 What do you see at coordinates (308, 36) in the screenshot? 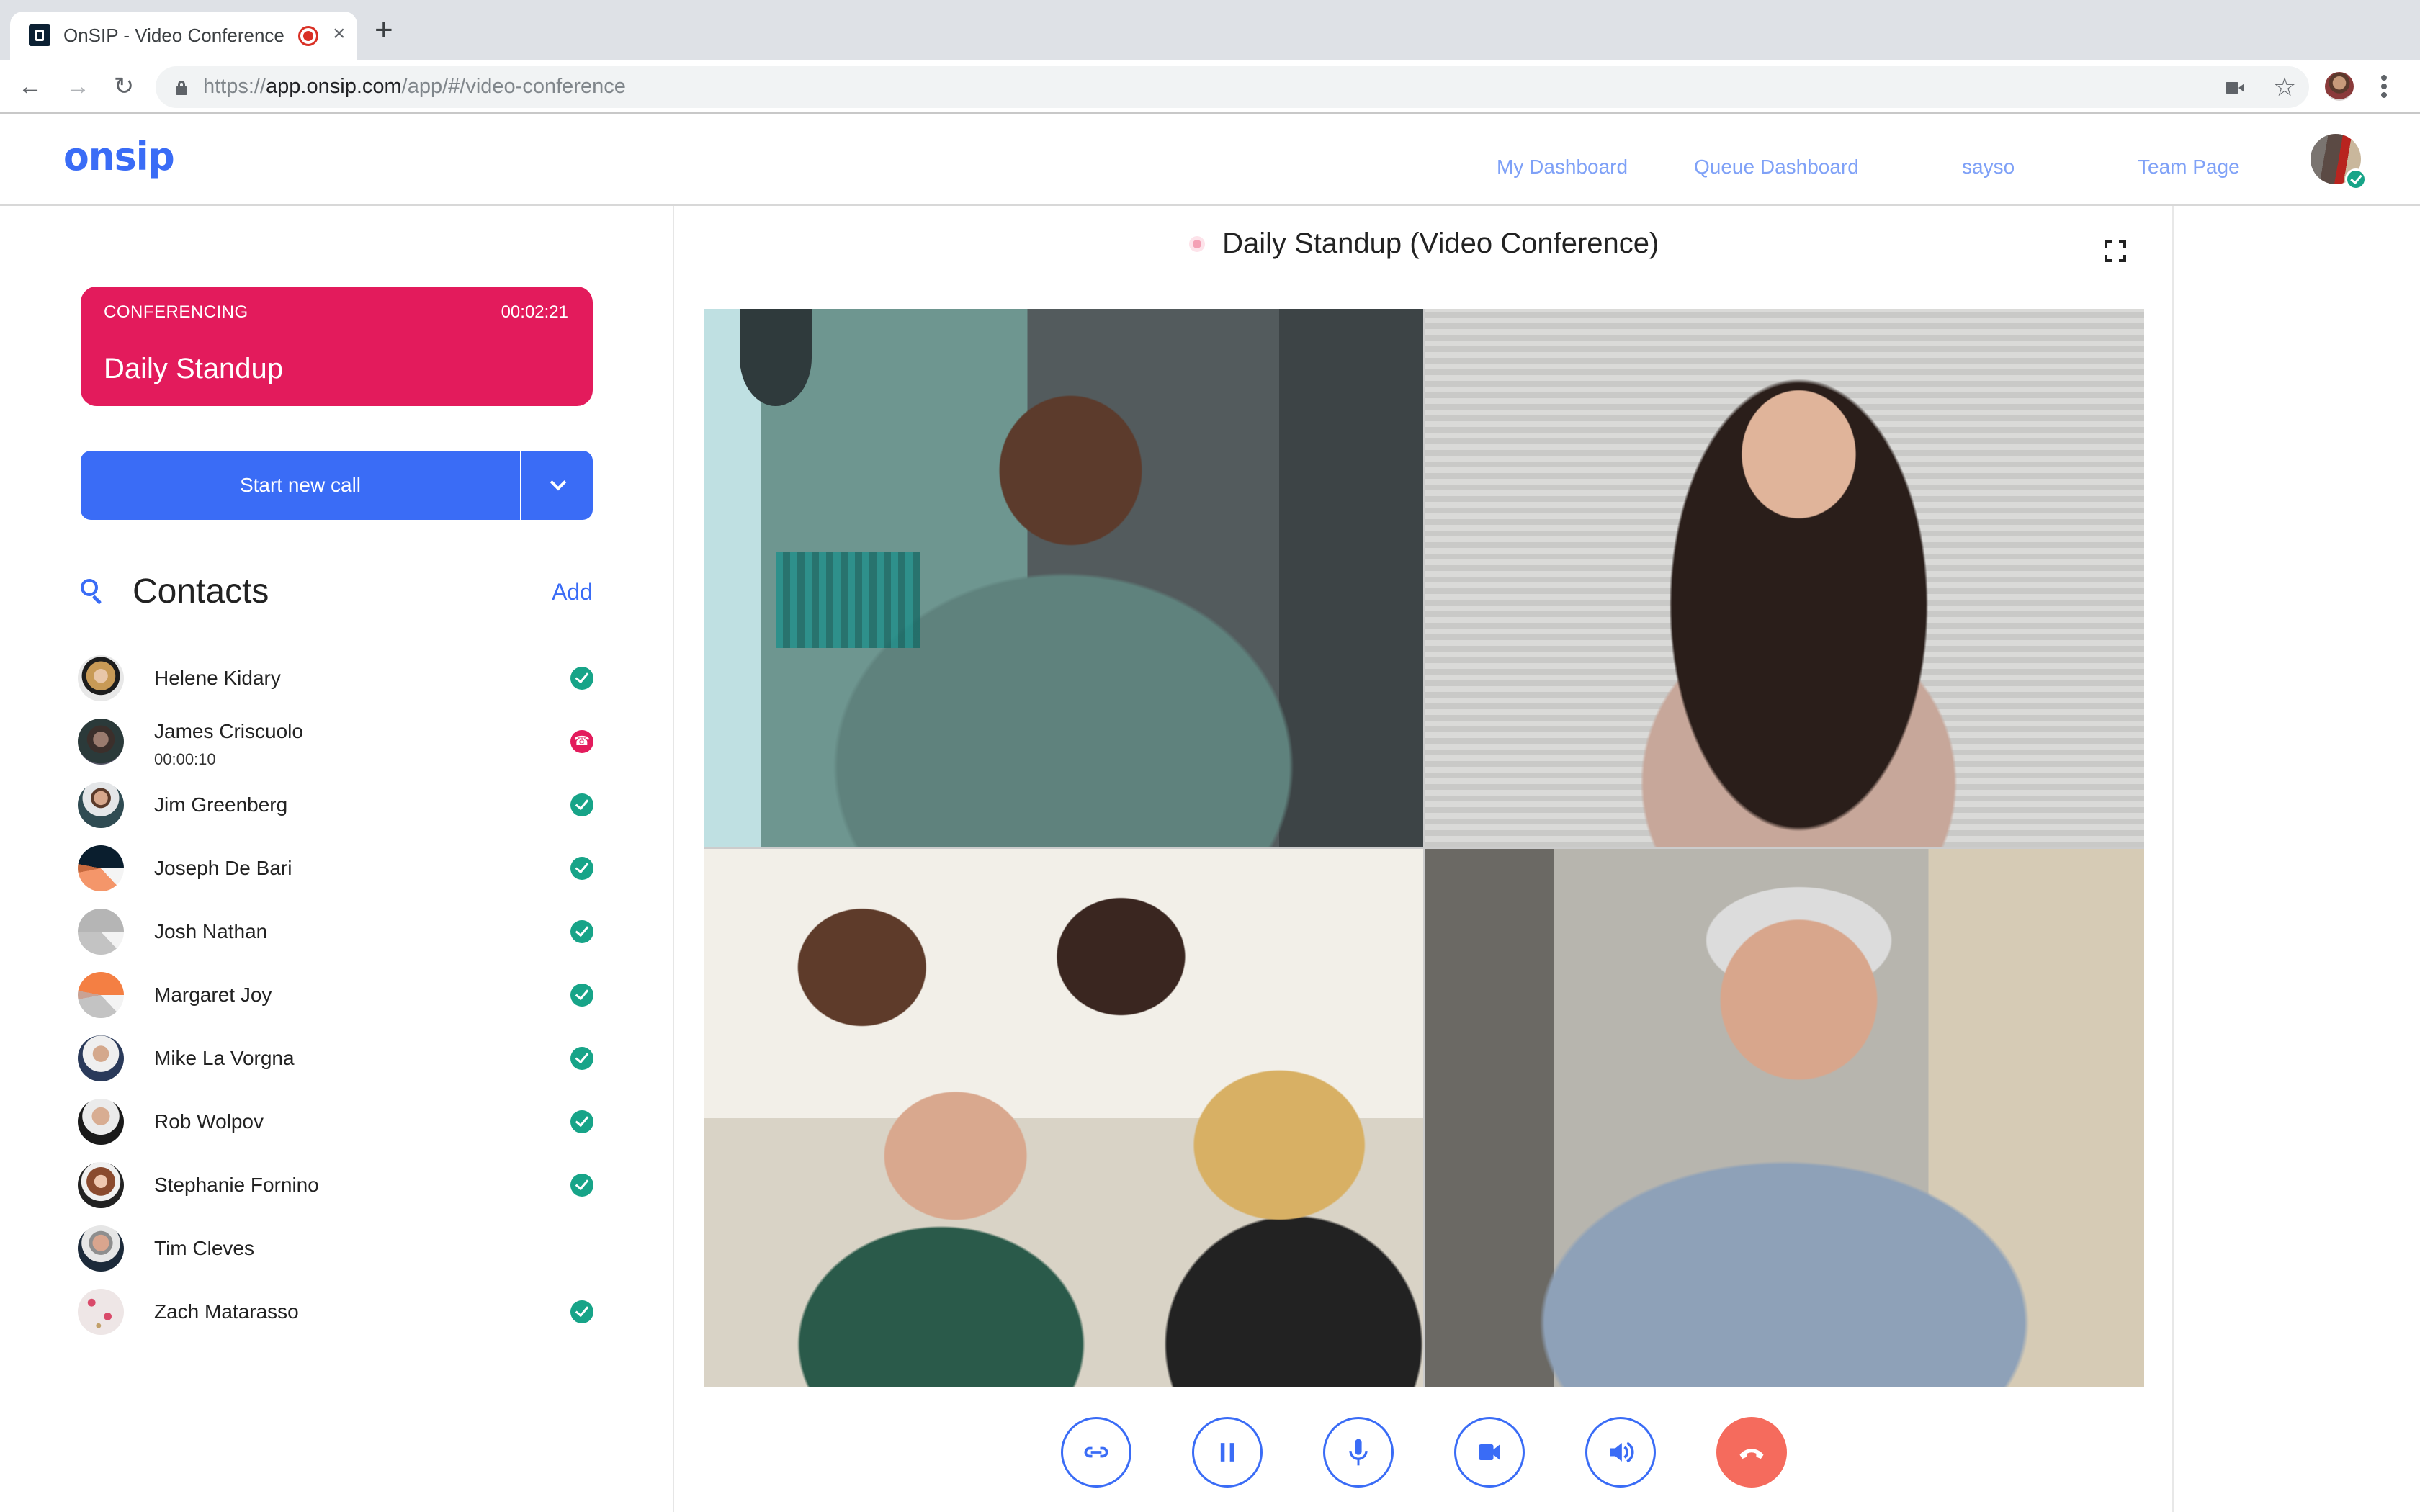
I see `recording-icon` at bounding box center [308, 36].